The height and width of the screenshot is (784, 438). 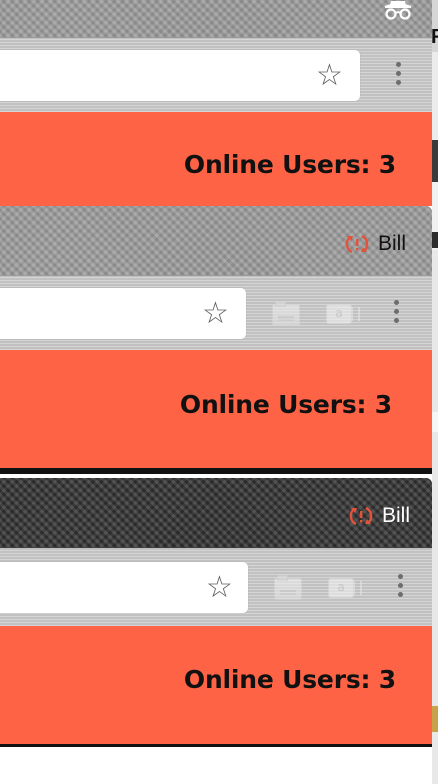 I want to click on incognito-icon, so click(x=398, y=10).